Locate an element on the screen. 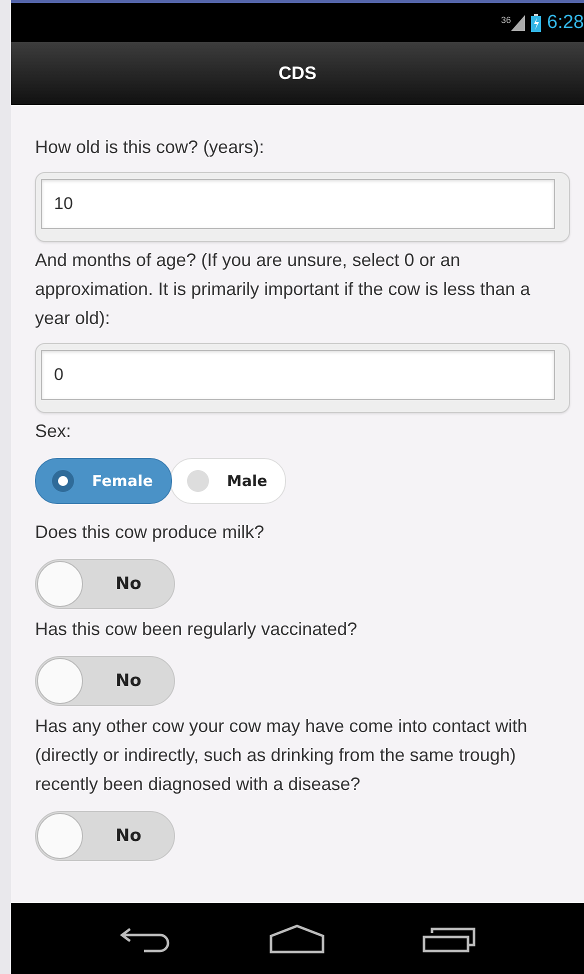  question-label: Has this cow been regularly vaccinated? is located at coordinates (196, 629).